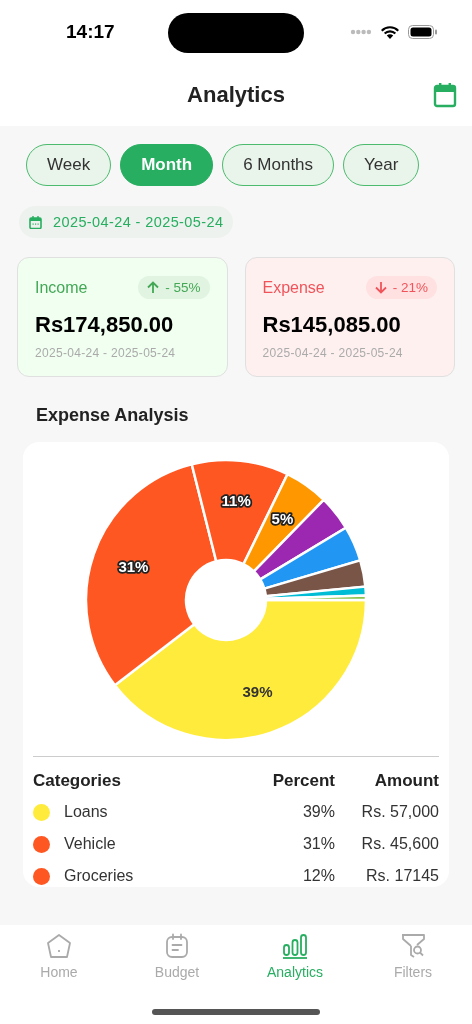 Image resolution: width=472 pixels, height=1024 pixels. What do you see at coordinates (390, 32) in the screenshot?
I see `wifi-icon` at bounding box center [390, 32].